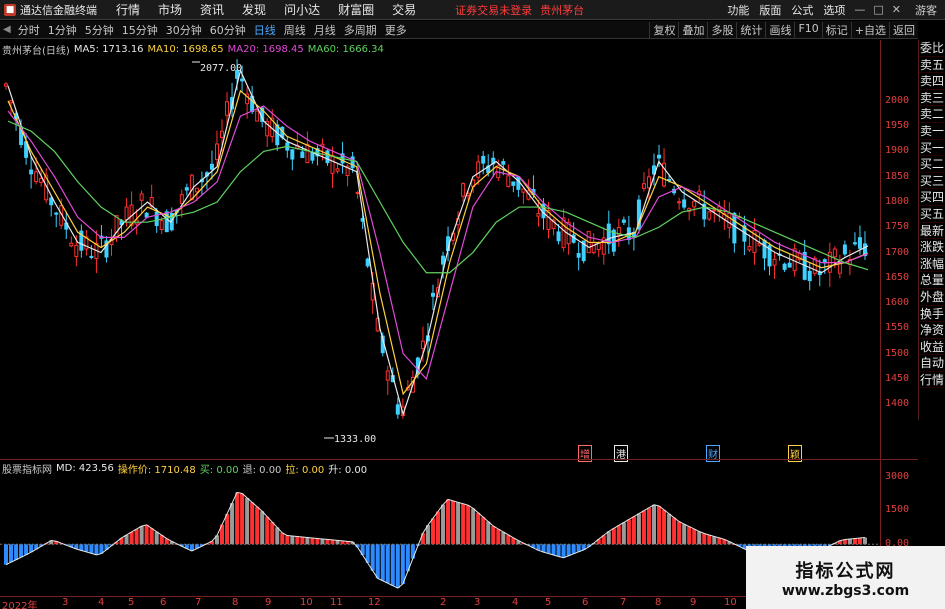 Image resolution: width=945 pixels, height=609 pixels. What do you see at coordinates (932, 280) in the screenshot?
I see `side-panel-item-14: 总量` at bounding box center [932, 280].